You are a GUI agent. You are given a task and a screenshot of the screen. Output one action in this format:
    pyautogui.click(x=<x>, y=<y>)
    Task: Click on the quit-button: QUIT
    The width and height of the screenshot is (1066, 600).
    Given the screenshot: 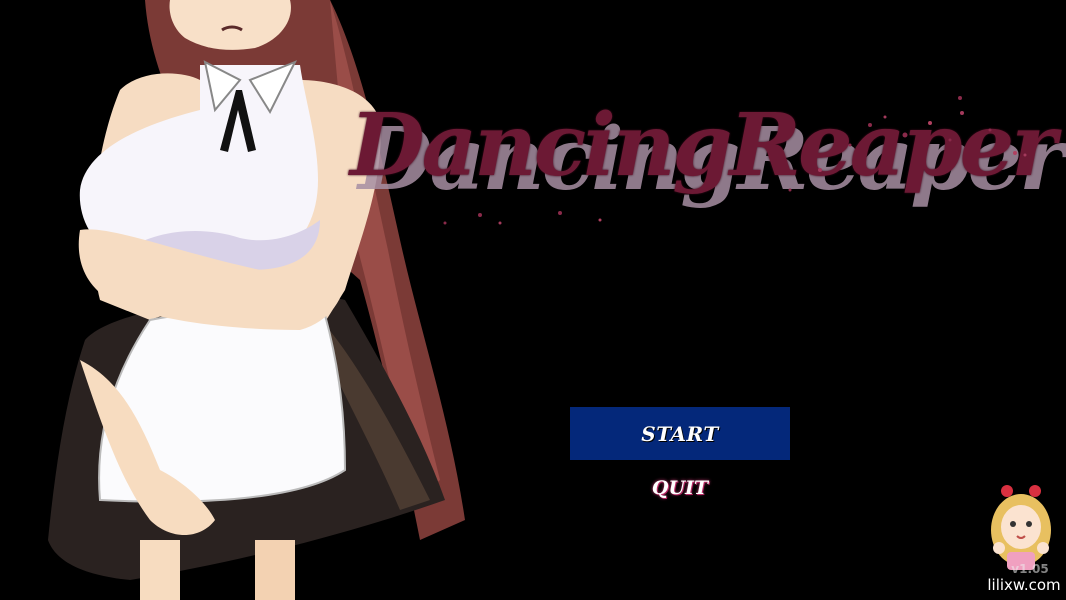 What is the action you would take?
    pyautogui.click(x=680, y=488)
    